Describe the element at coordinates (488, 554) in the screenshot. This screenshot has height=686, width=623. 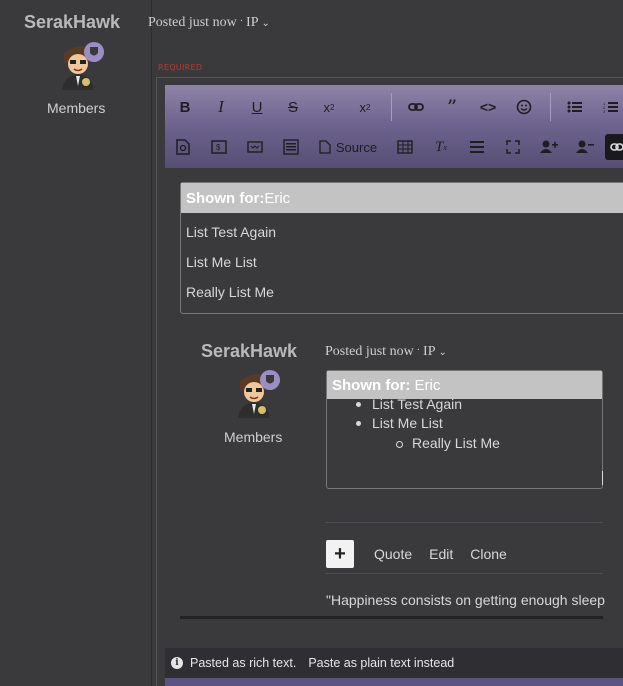
I see `clone-button: Clone` at that location.